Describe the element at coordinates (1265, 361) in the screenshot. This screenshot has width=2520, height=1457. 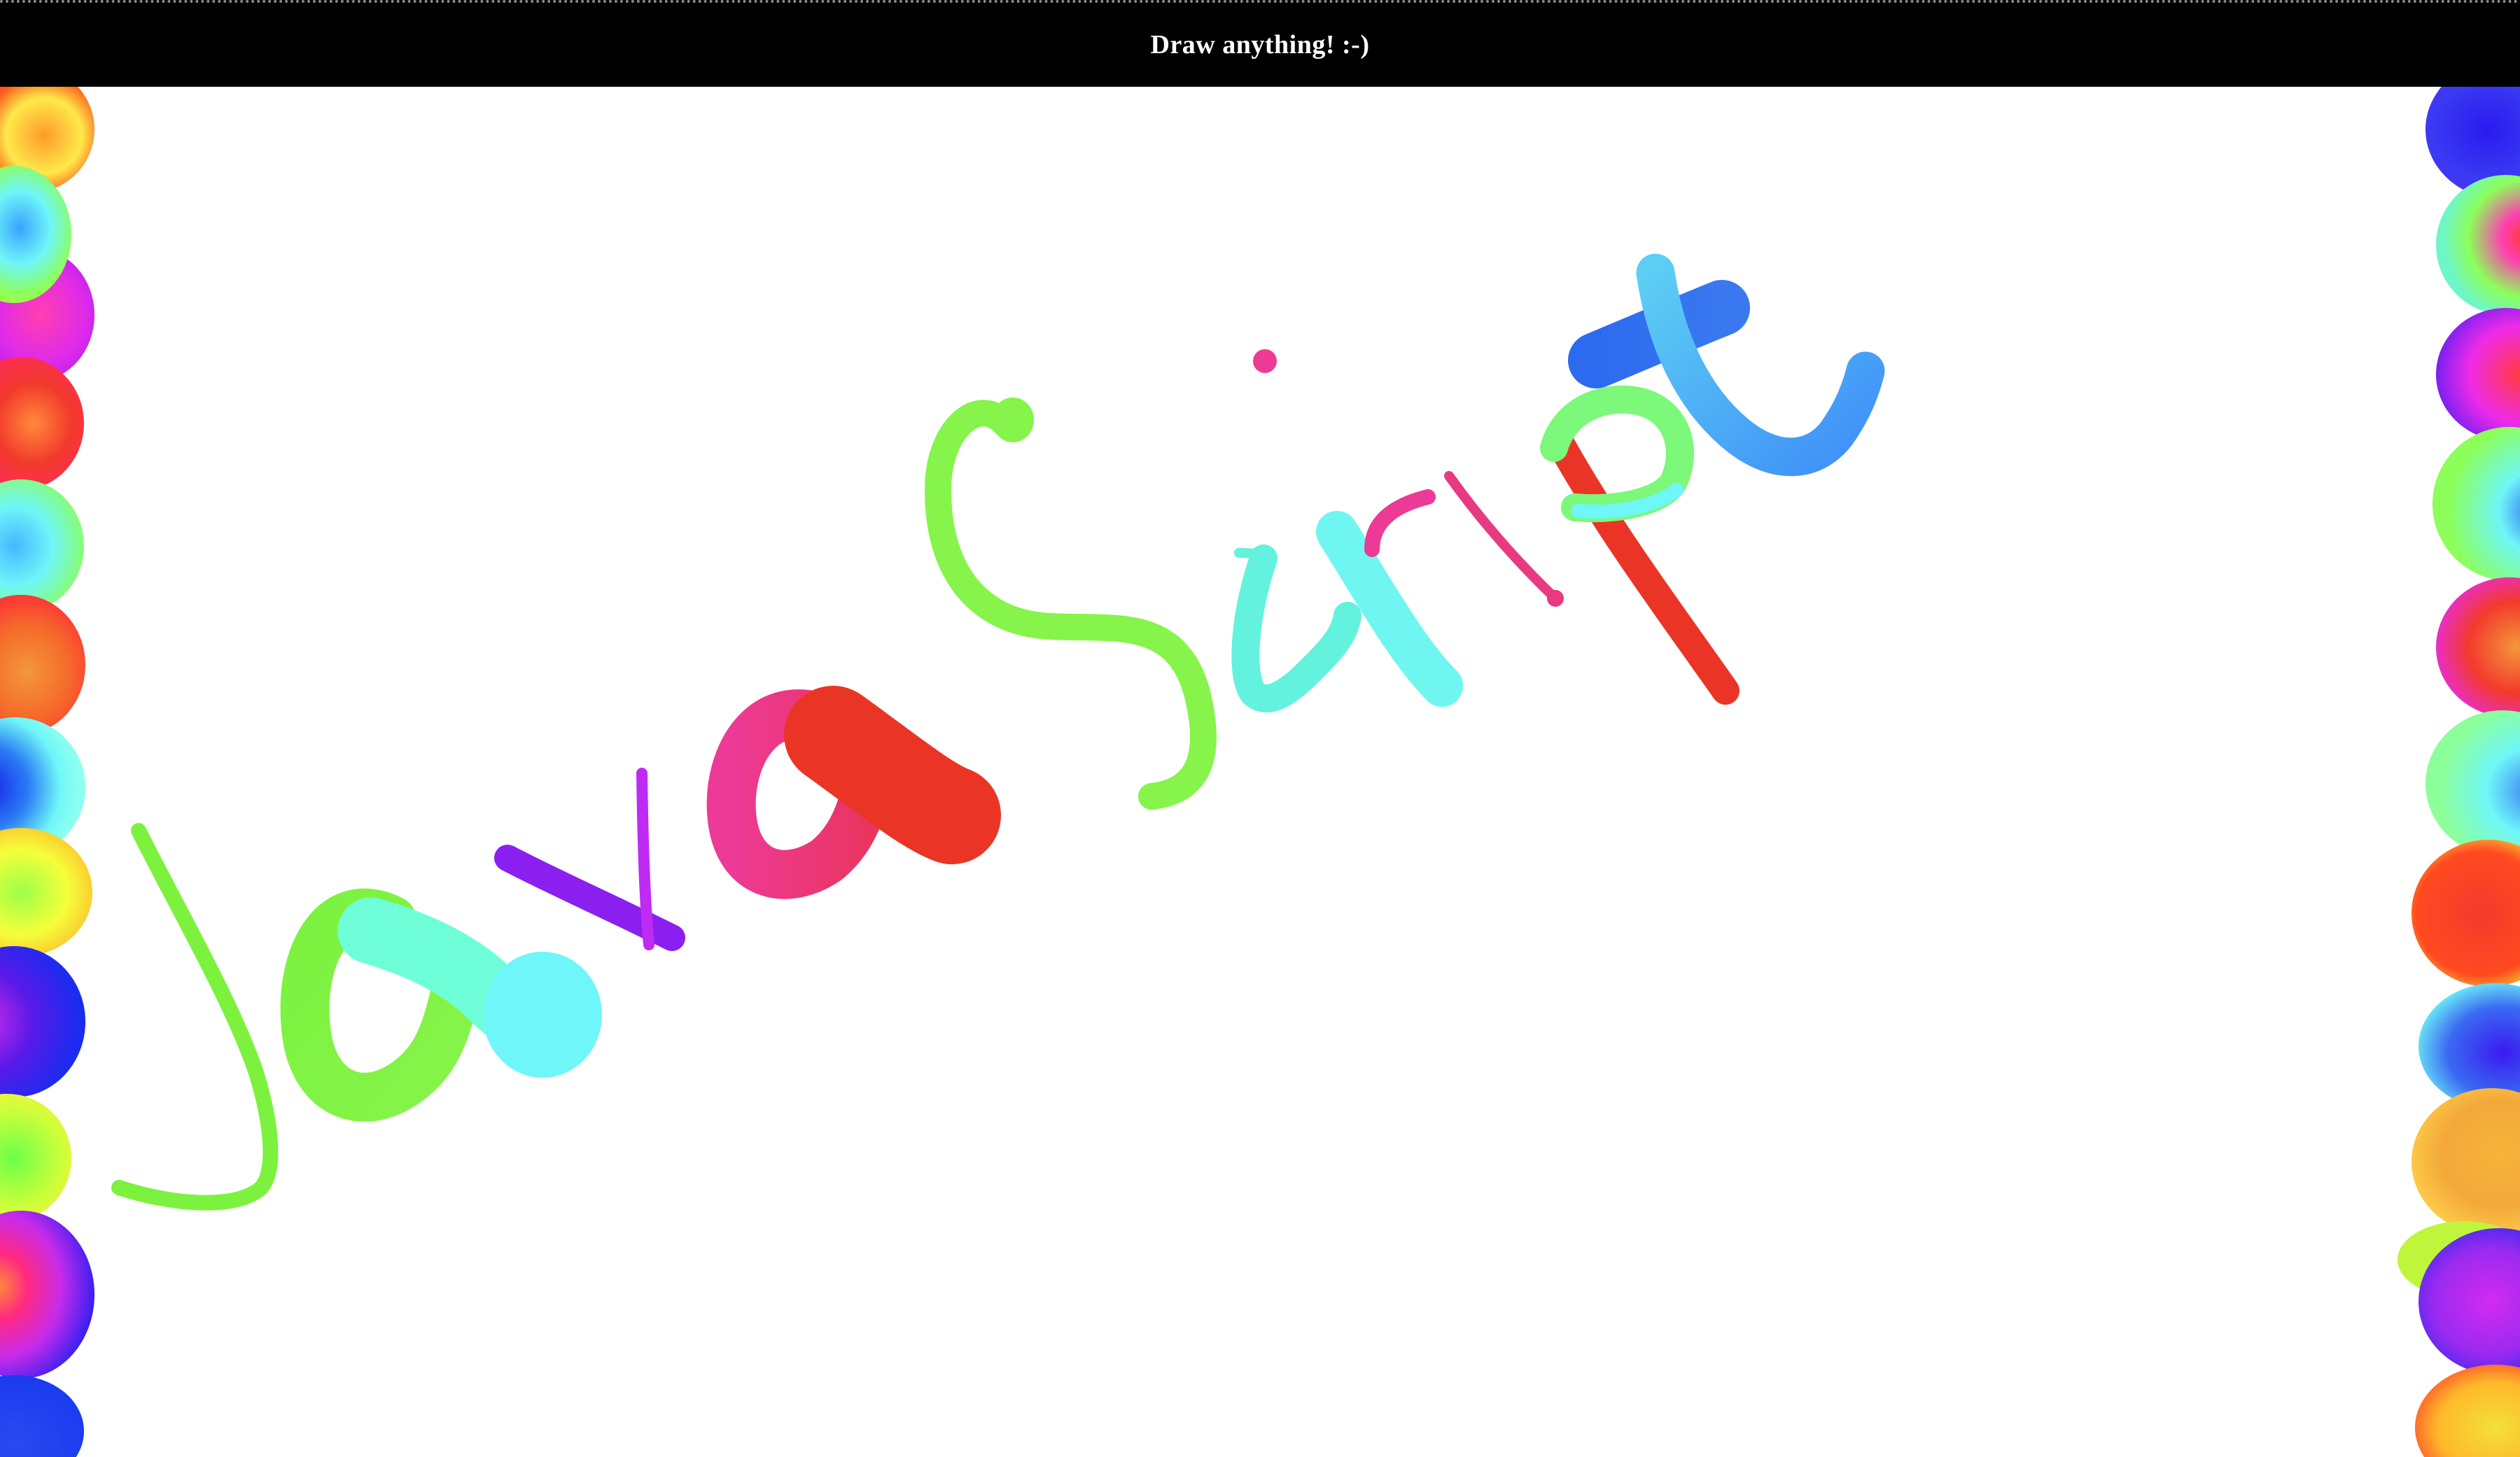
I see `stroke-i-dot` at that location.